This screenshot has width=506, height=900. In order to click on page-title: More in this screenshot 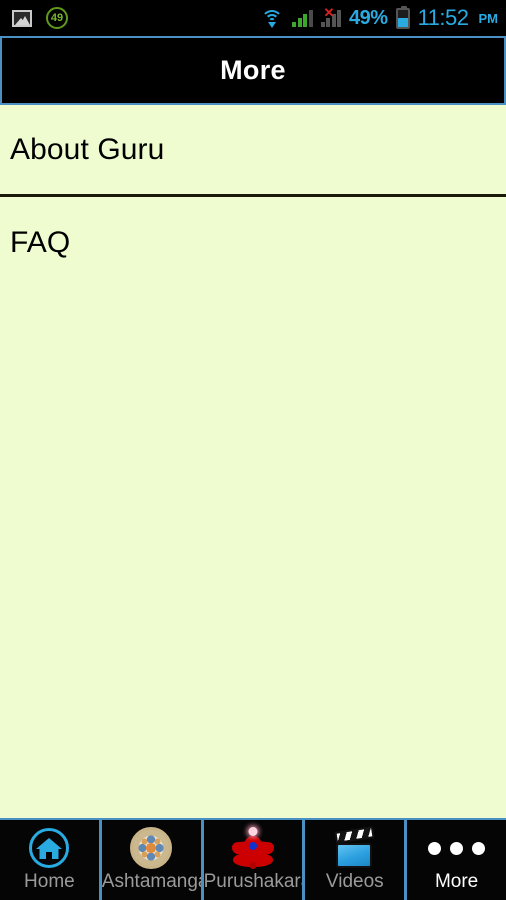, I will do `click(253, 70)`.